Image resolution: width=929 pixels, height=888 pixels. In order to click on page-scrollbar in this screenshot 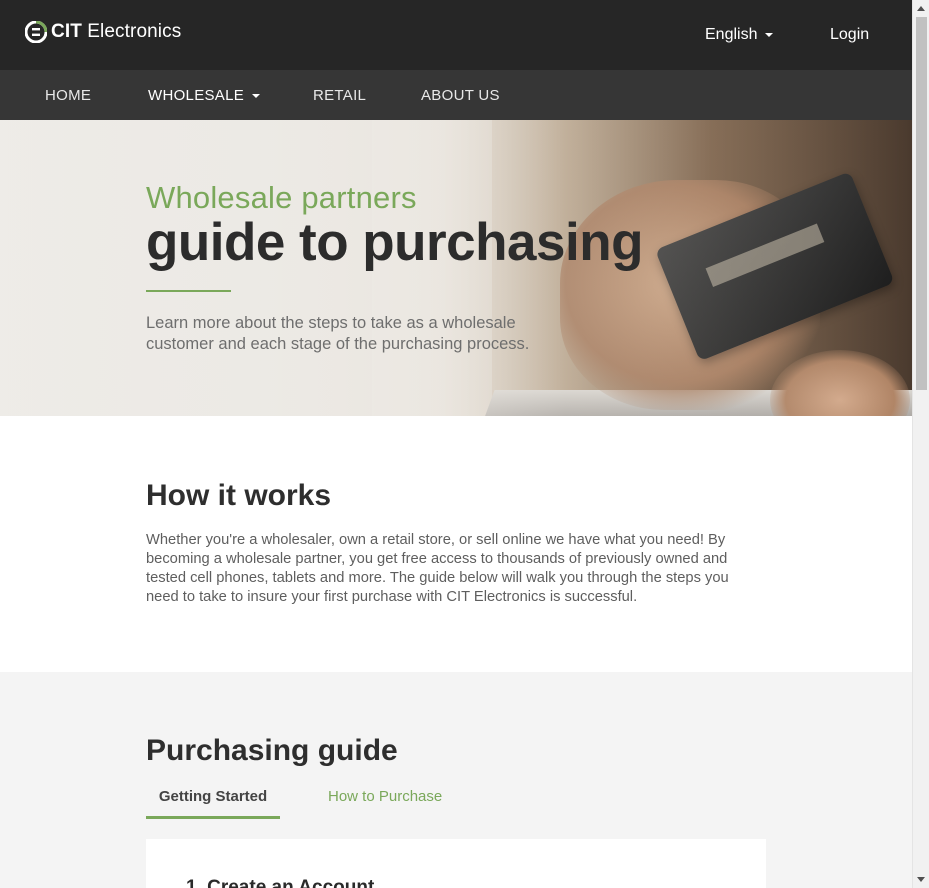, I will do `click(920, 444)`.